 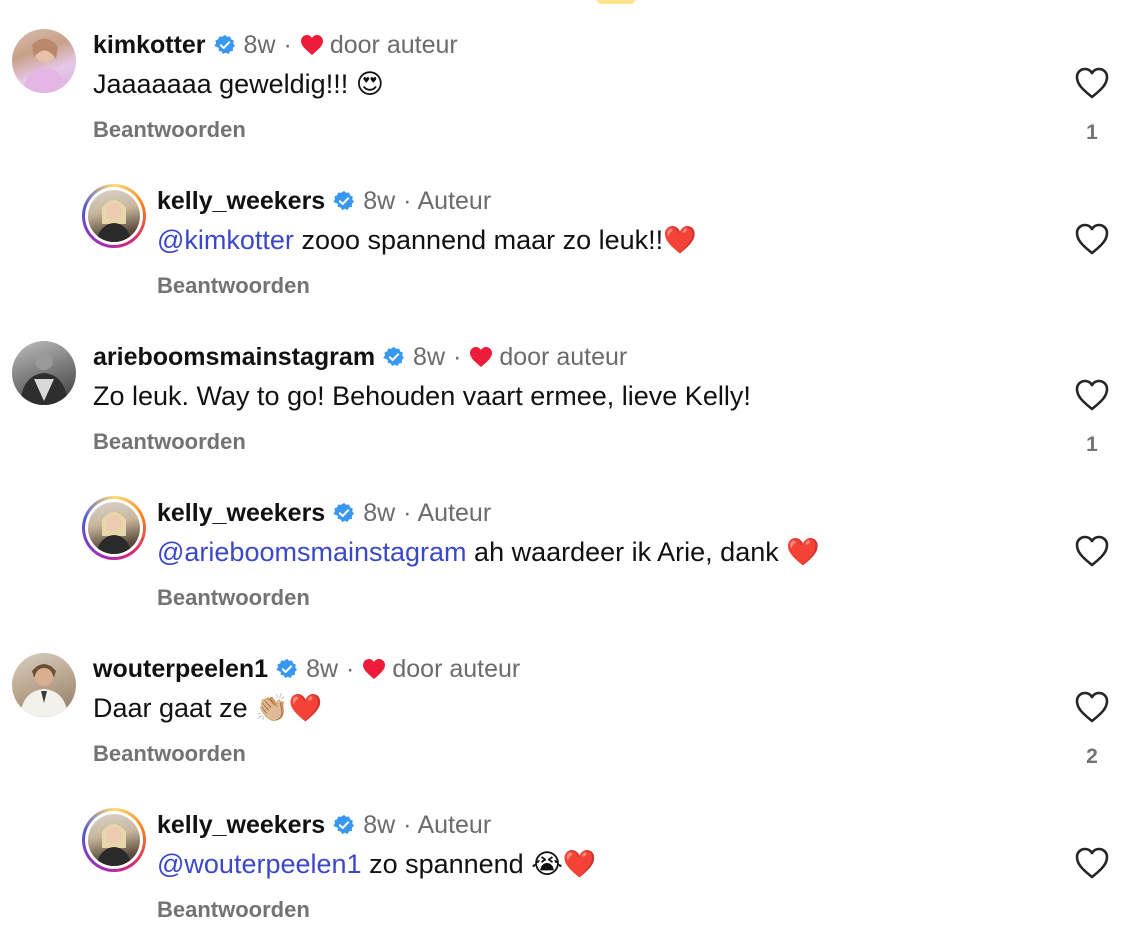 I want to click on comment-text-content: ah waardeer ik Arie, dank, so click(x=626, y=552).